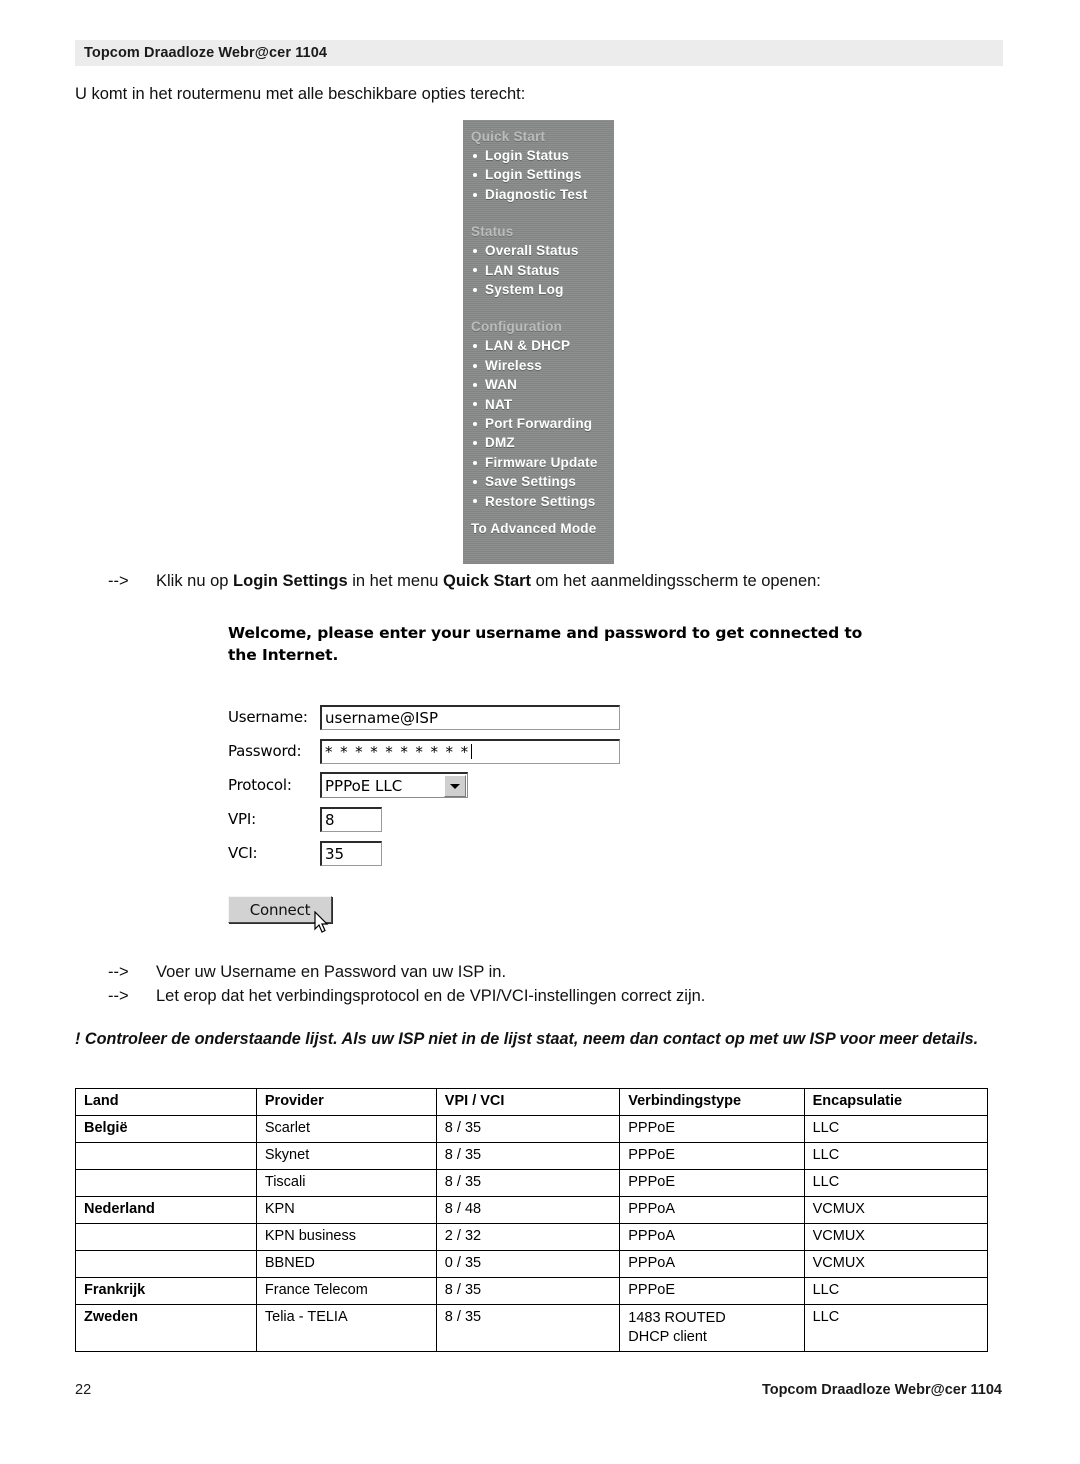  I want to click on menu-item-label: Restore Settings, so click(540, 501).